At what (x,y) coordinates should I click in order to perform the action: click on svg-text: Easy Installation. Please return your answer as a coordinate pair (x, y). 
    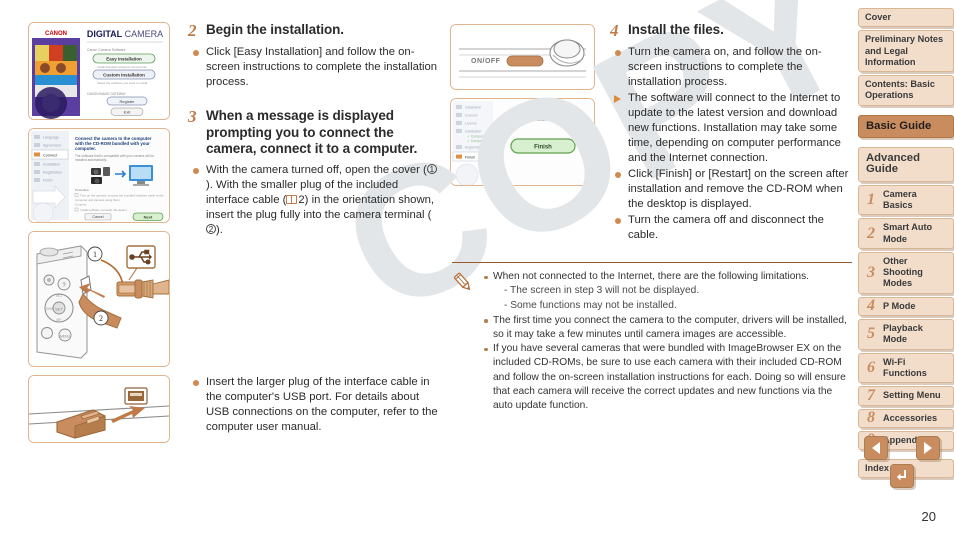
    Looking at the image, I should click on (124, 59).